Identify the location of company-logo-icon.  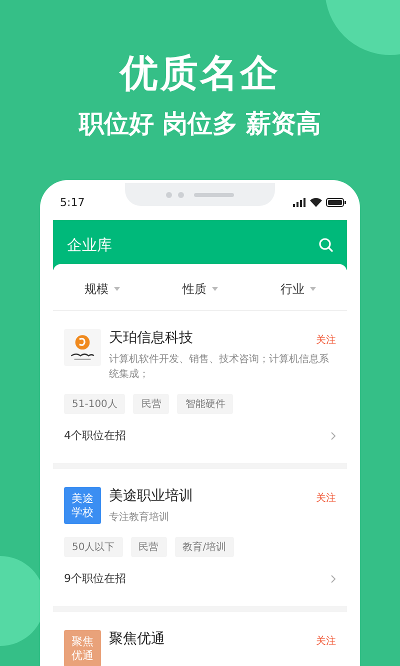
(82, 347).